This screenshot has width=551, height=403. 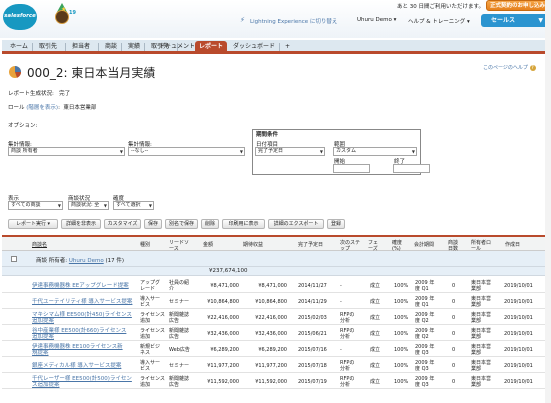 What do you see at coordinates (223, 366) in the screenshot?
I see `amount-cell: ¥11,977,200` at bounding box center [223, 366].